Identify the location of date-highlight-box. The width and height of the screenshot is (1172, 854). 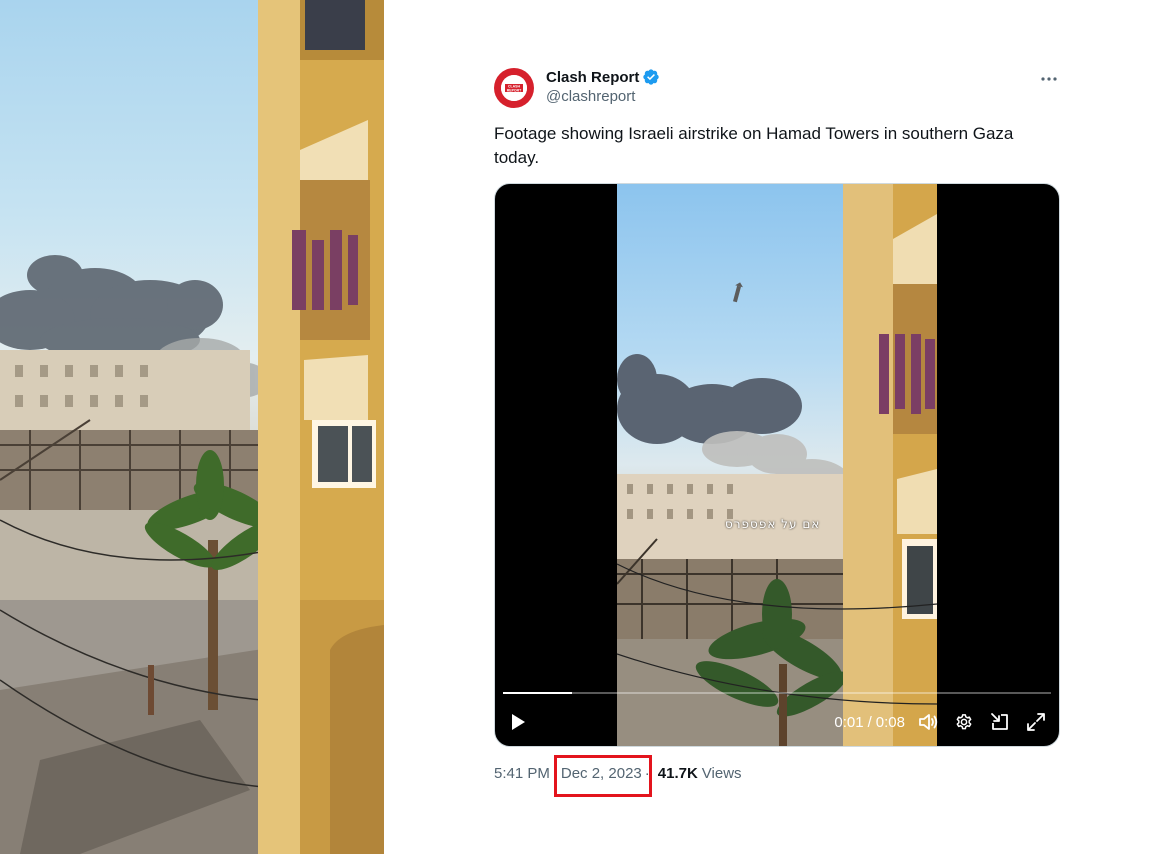
(603, 776).